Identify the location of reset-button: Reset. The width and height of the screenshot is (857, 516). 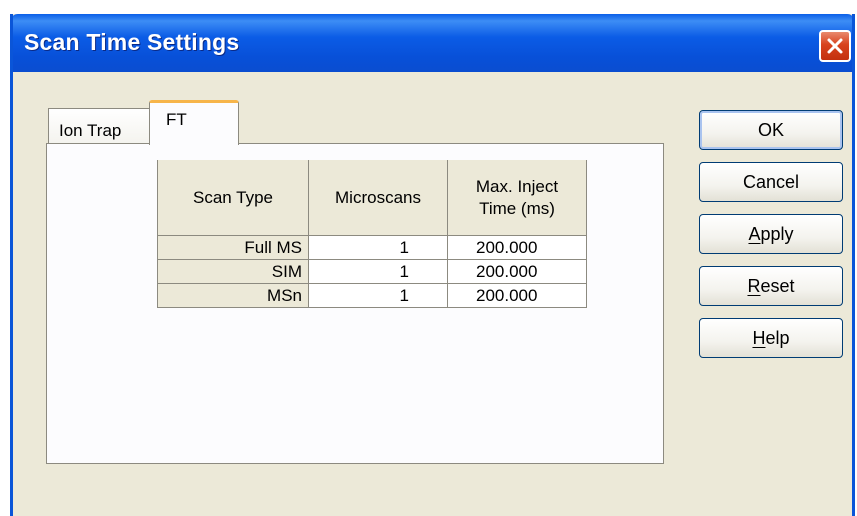
(771, 286).